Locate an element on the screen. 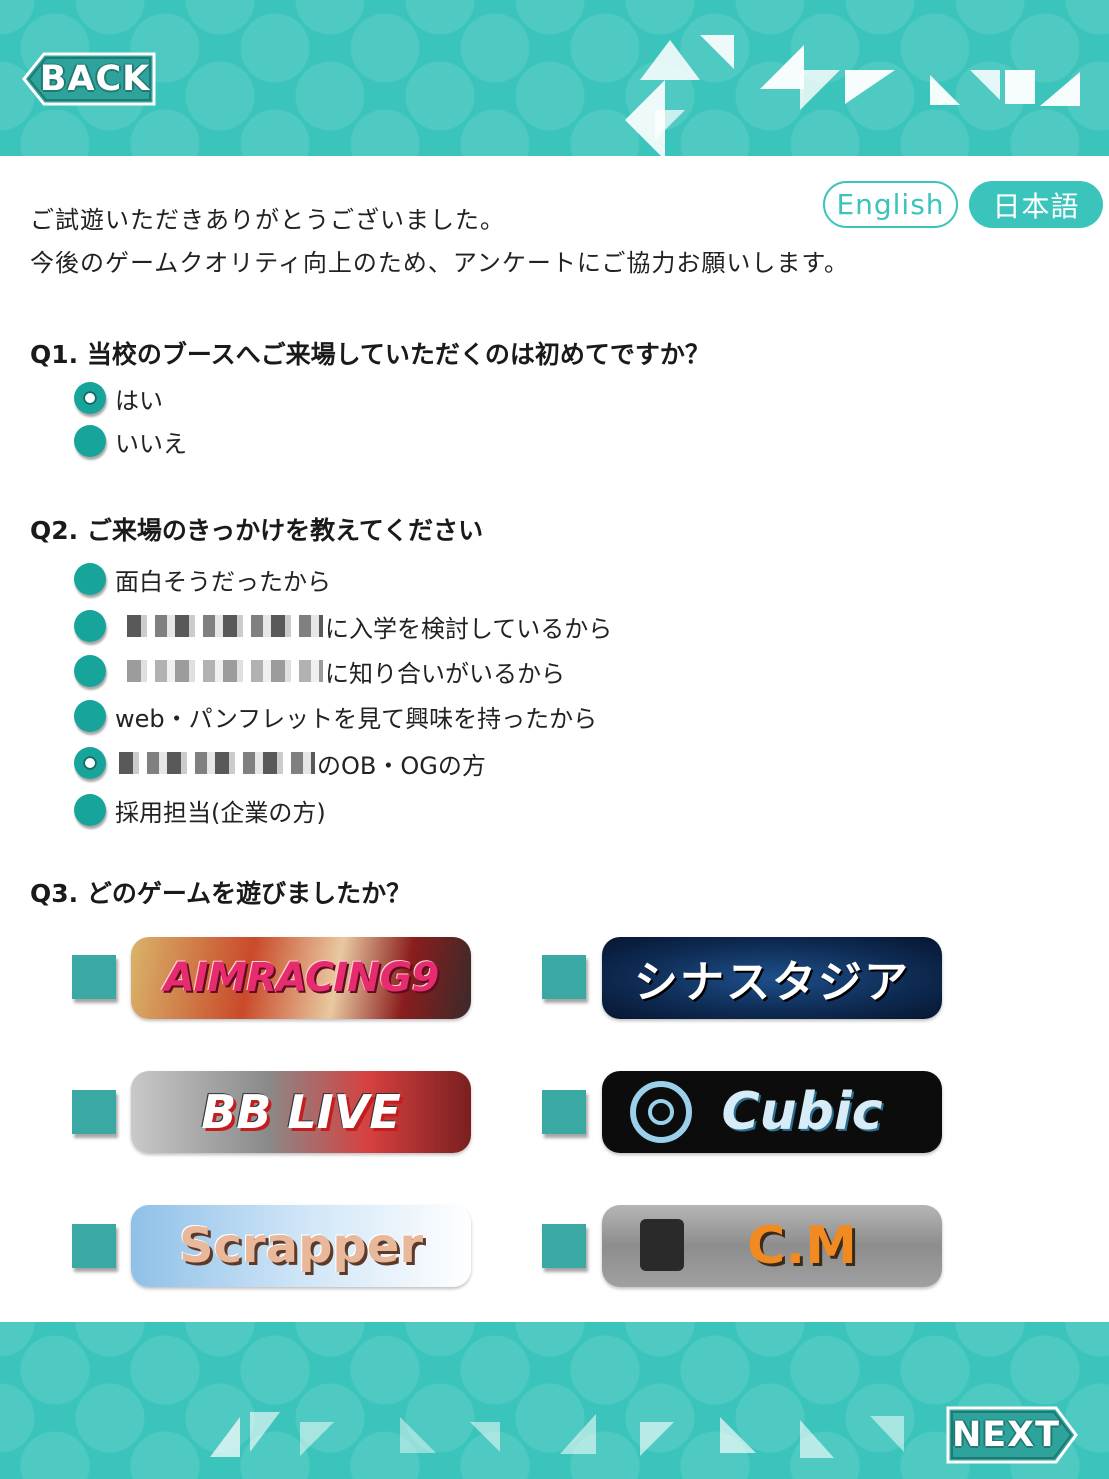 The image size is (1109, 1479). q2-option-2: に入学を検討しているから is located at coordinates (343, 626).